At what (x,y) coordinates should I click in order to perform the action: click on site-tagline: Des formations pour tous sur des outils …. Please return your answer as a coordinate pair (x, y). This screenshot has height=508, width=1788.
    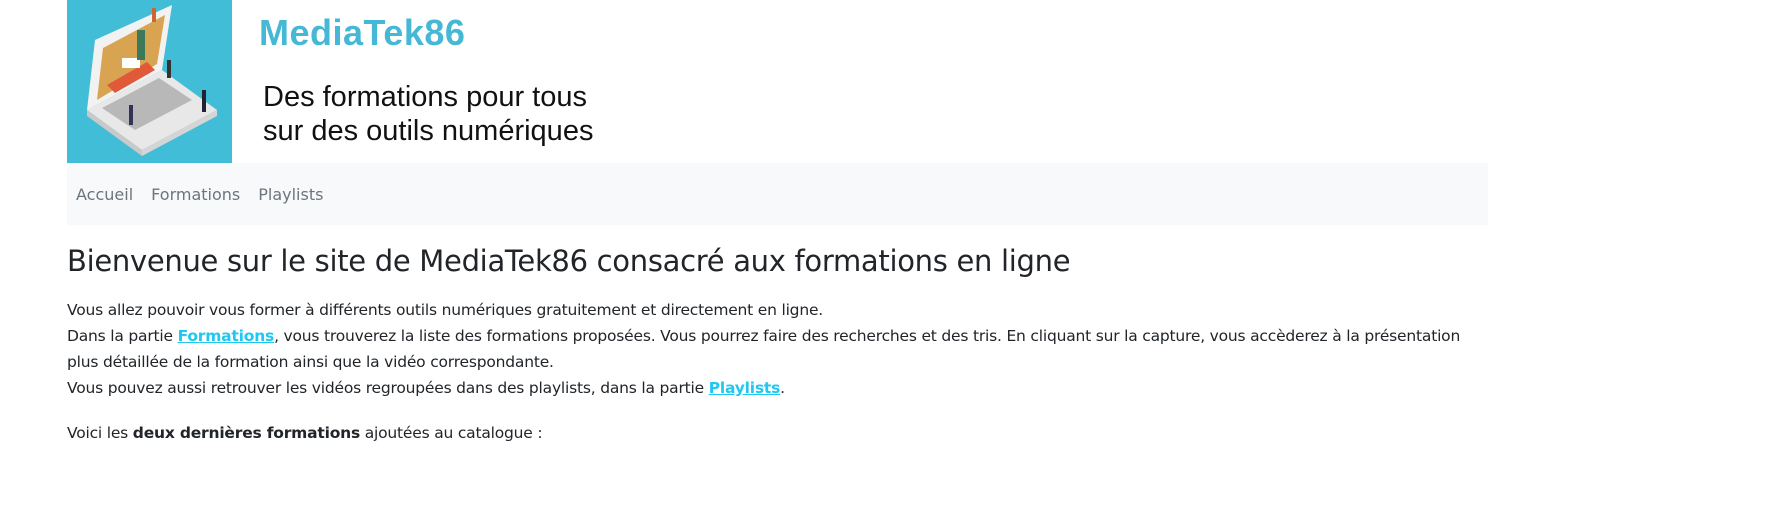
    Looking at the image, I should click on (428, 114).